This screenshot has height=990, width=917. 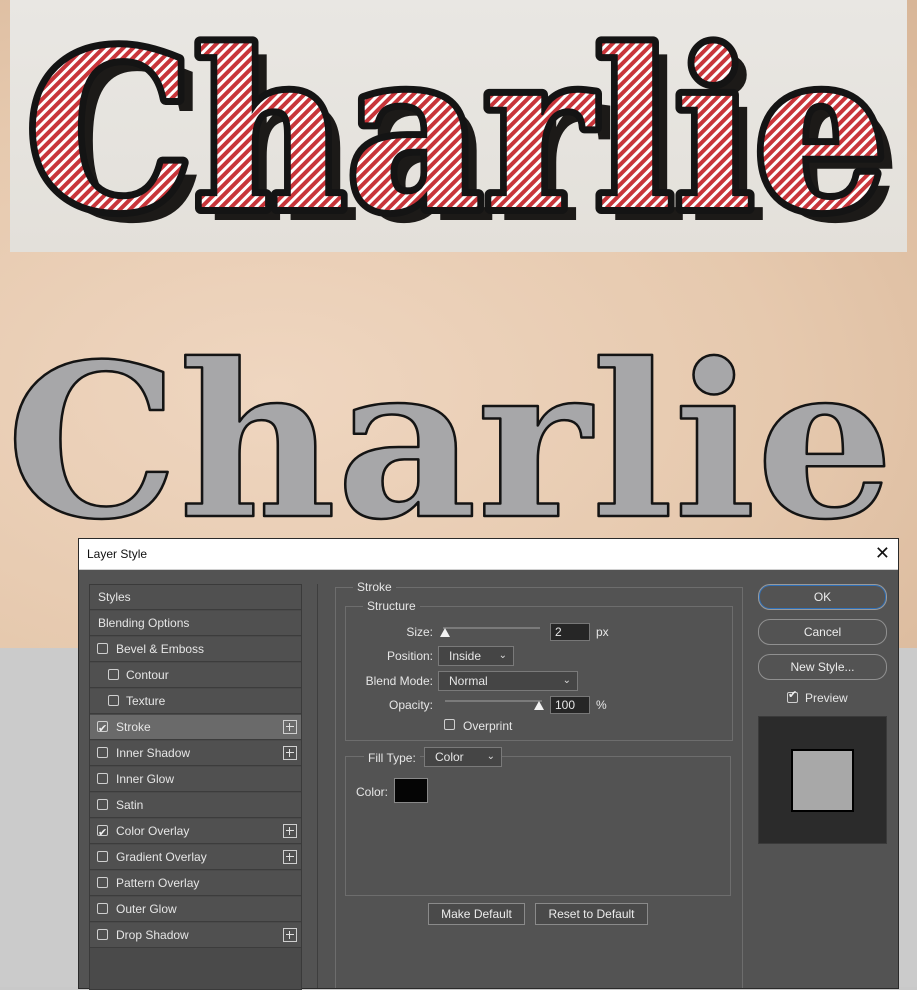 What do you see at coordinates (374, 587) in the screenshot?
I see `stroke-section-title: Stroke` at bounding box center [374, 587].